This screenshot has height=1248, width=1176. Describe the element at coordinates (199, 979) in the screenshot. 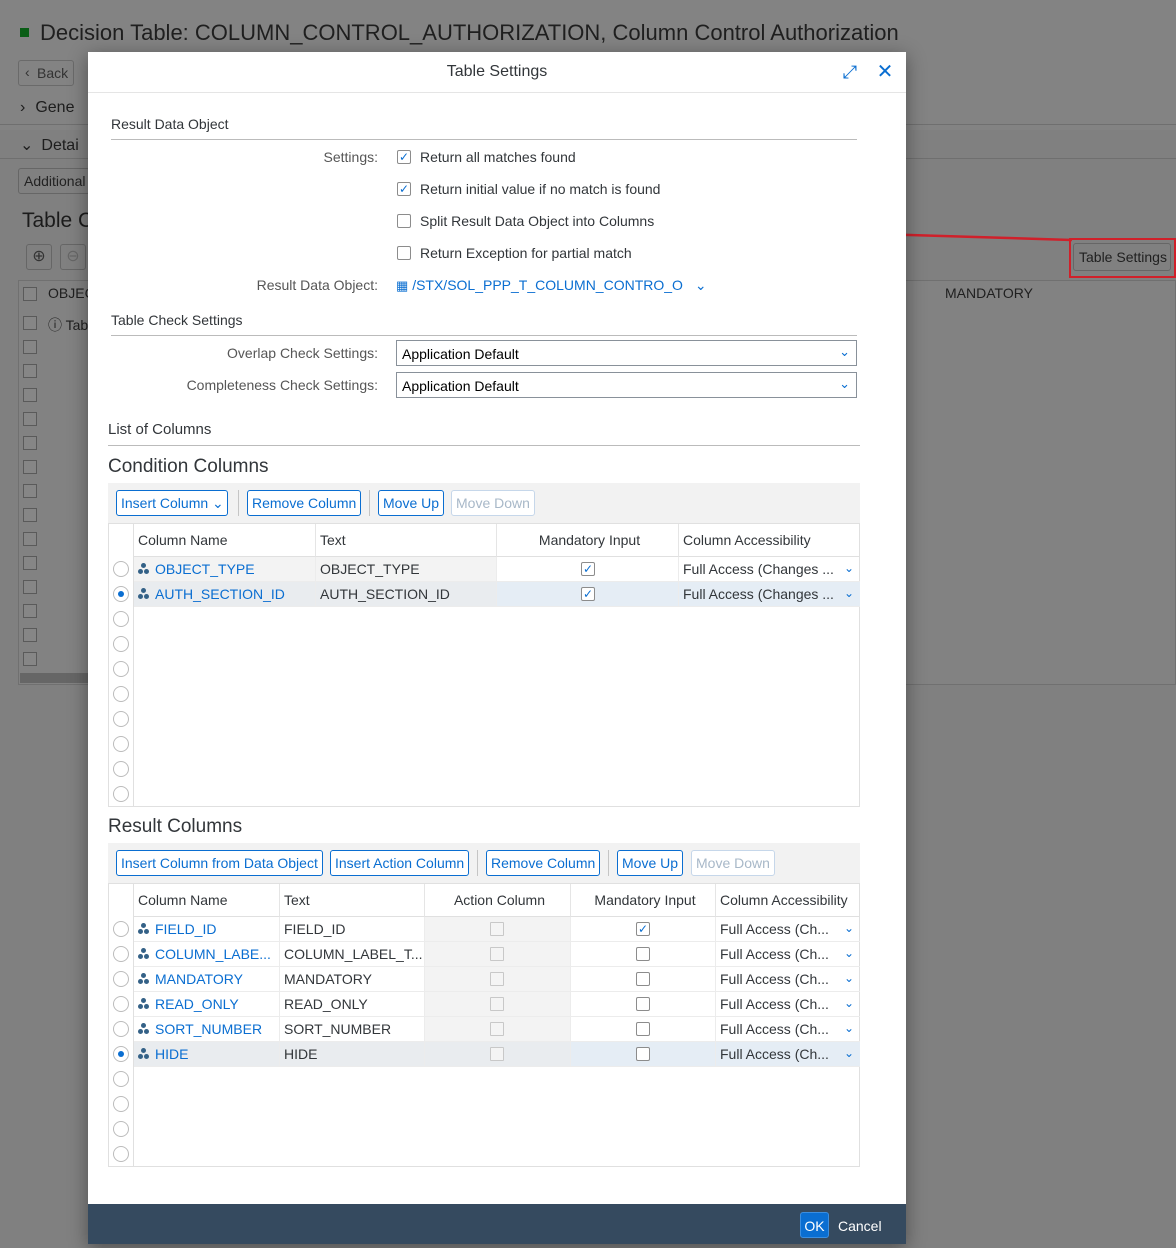

I see `column-name-link: MANDATORY` at that location.